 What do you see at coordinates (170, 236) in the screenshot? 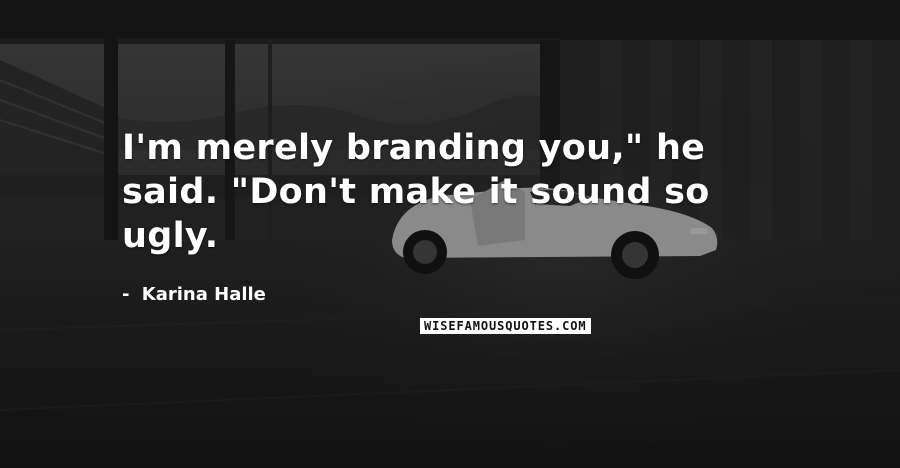
I see `quote-line-3: ugly.` at bounding box center [170, 236].